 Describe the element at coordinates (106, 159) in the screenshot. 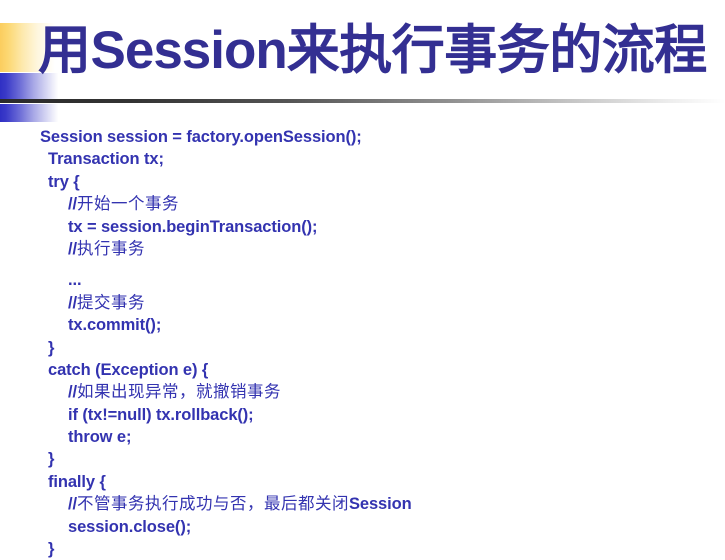

I see `code-text-latin: Transaction tx;` at that location.